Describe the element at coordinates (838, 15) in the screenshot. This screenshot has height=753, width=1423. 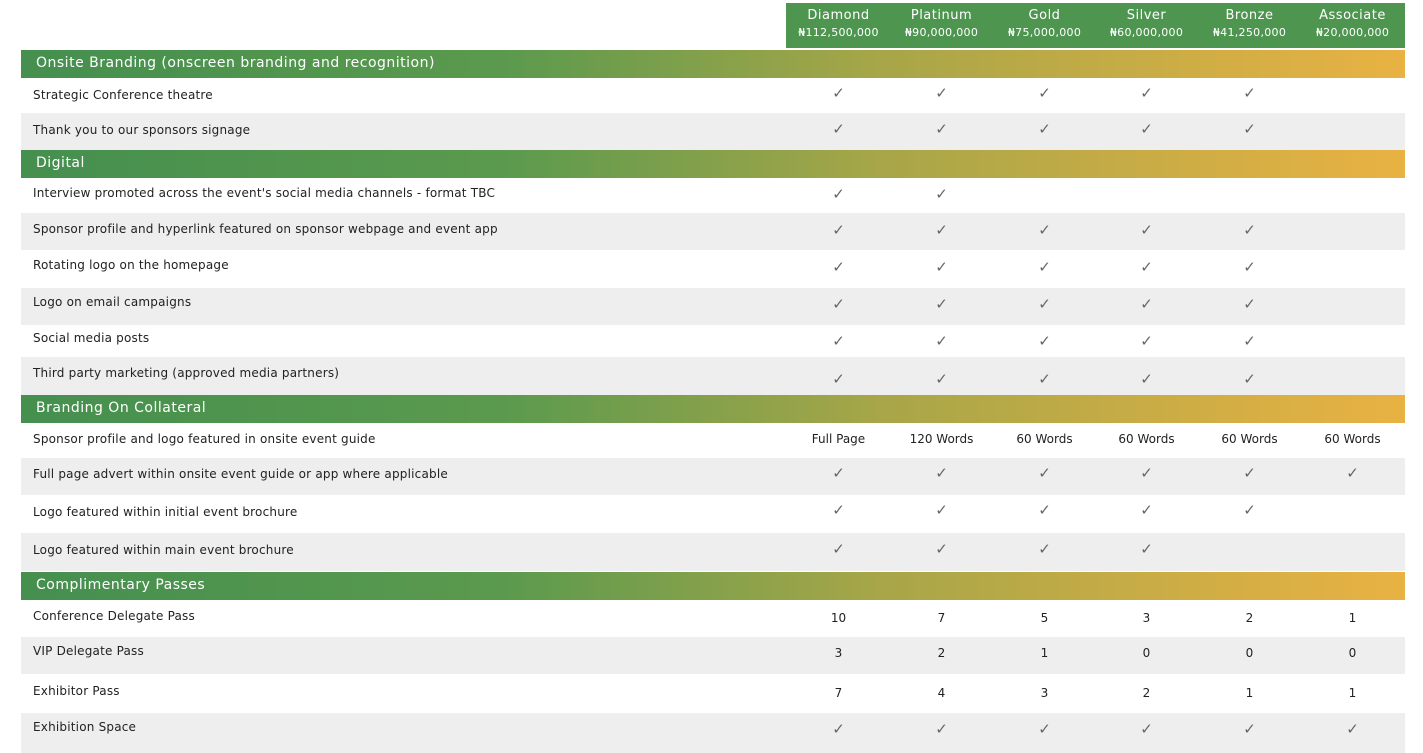
I see `tier-name: Diamond` at that location.